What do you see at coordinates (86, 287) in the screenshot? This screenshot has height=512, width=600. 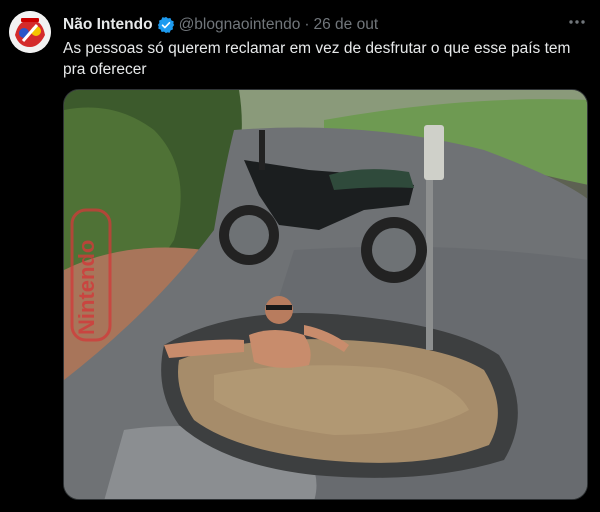 I see `watermark-text: Nintendo` at bounding box center [86, 287].